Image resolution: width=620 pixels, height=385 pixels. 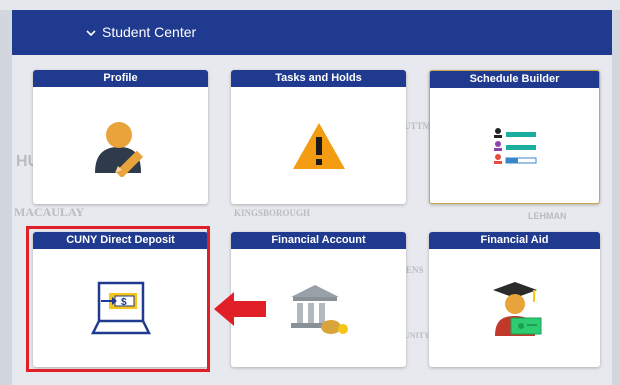 I want to click on tile-tasks-and-holds: Tasks and Holds, so click(x=318, y=137).